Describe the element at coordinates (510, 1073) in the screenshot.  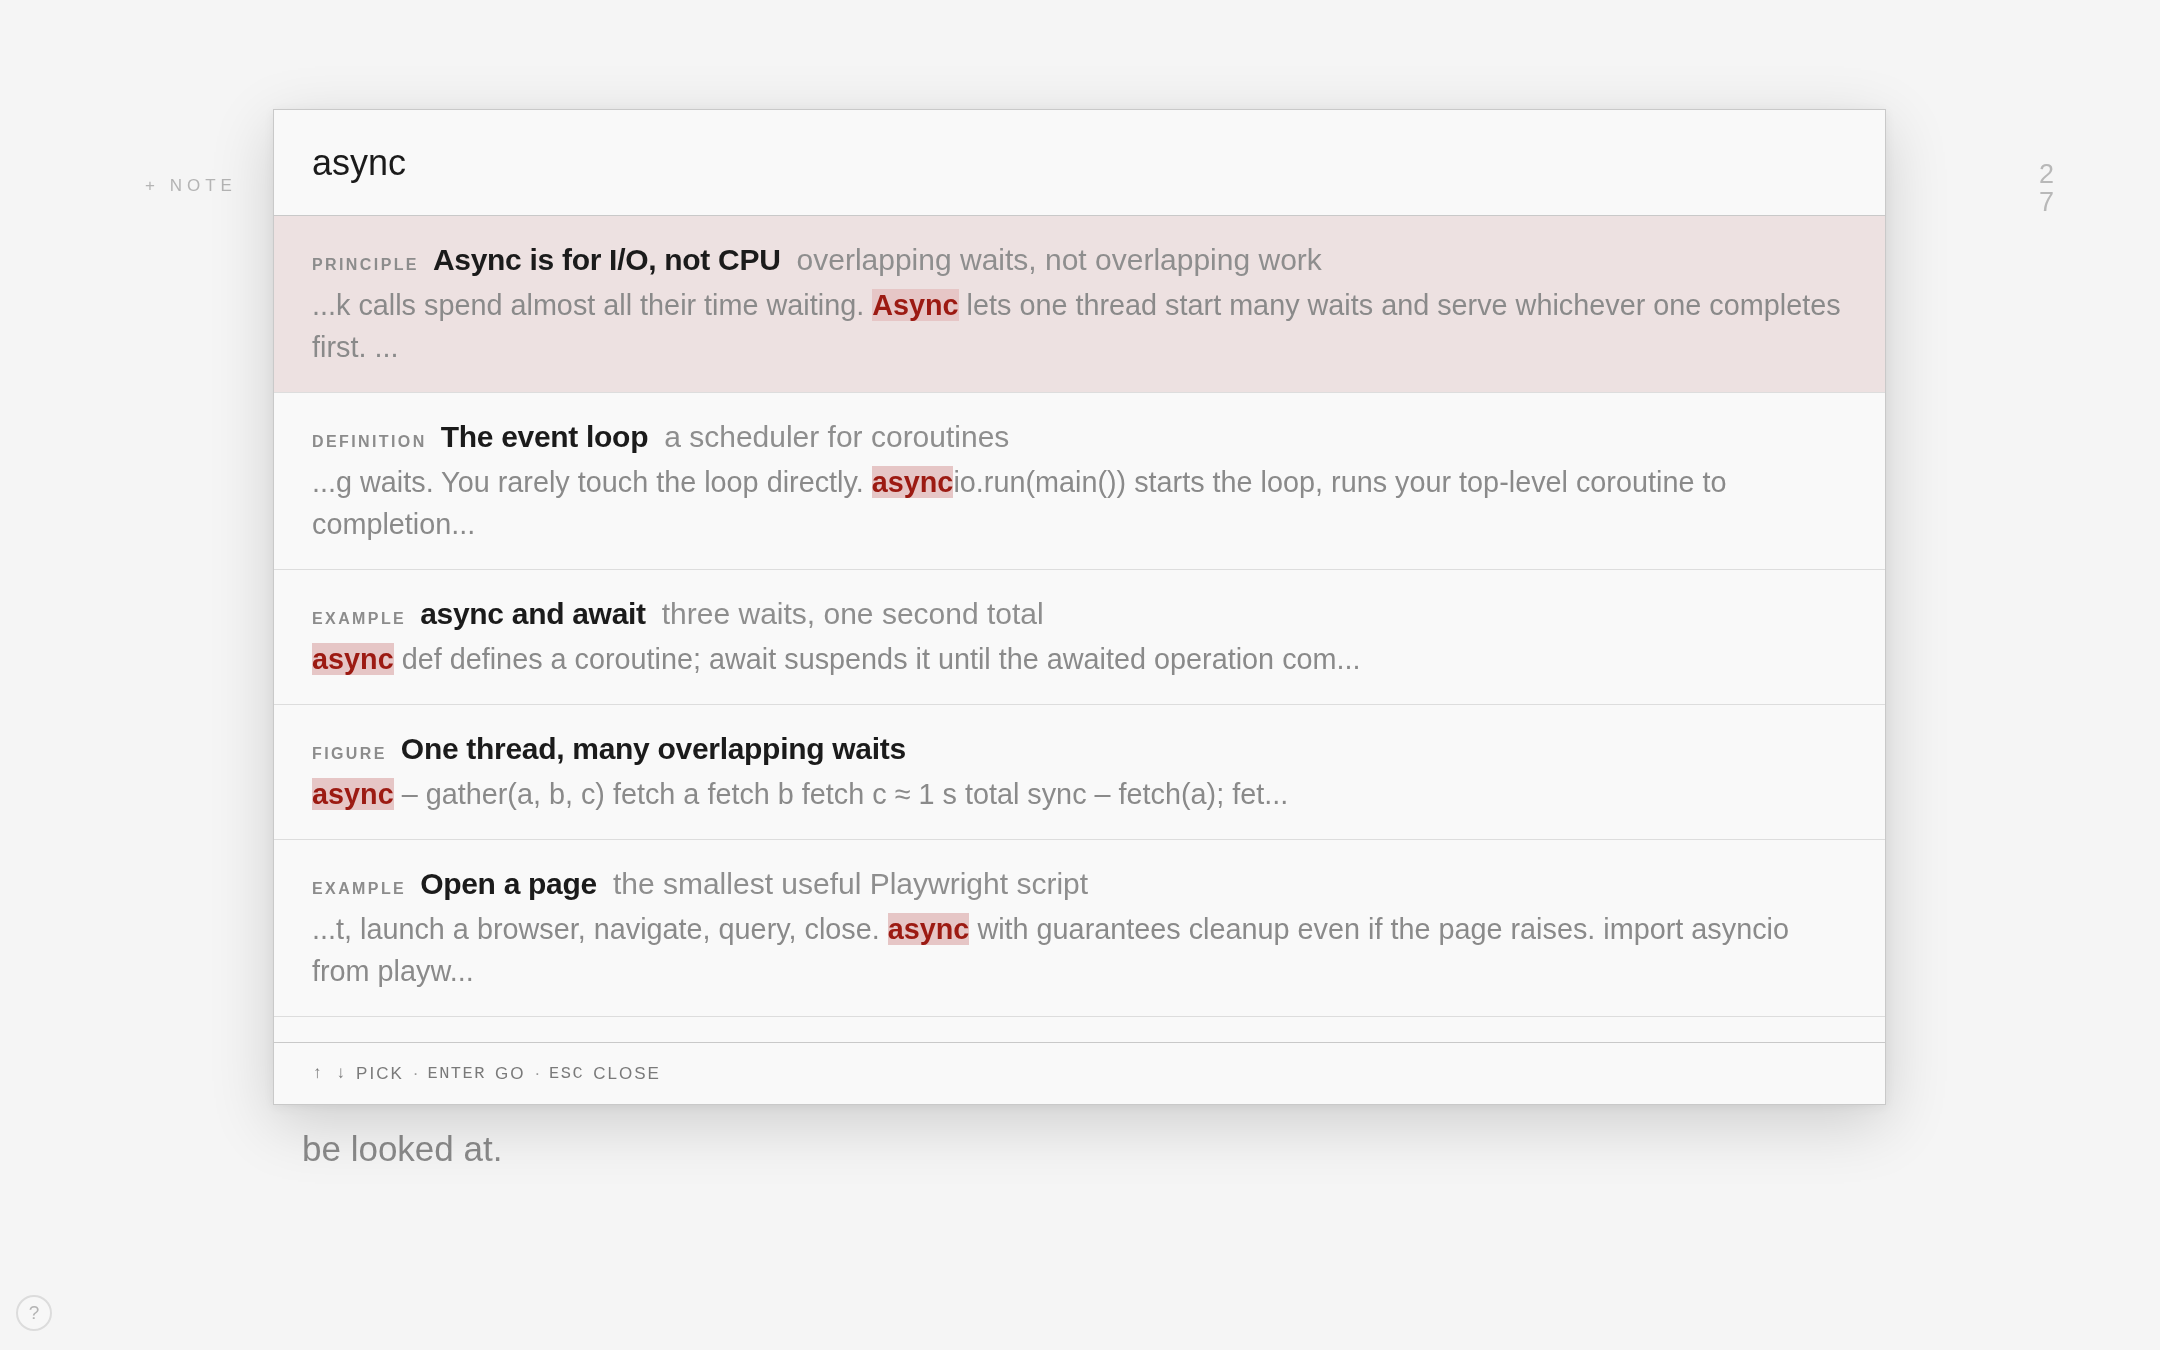
I see `hint-label: GO` at that location.